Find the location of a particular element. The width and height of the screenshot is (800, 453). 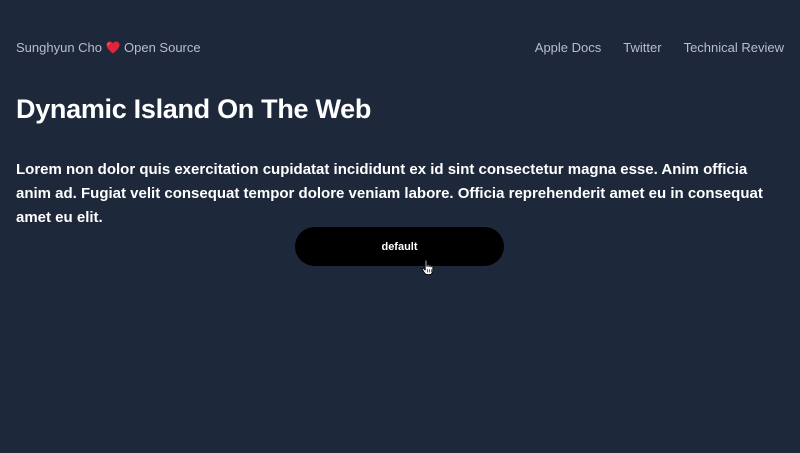

island-label: default is located at coordinates (399, 246).